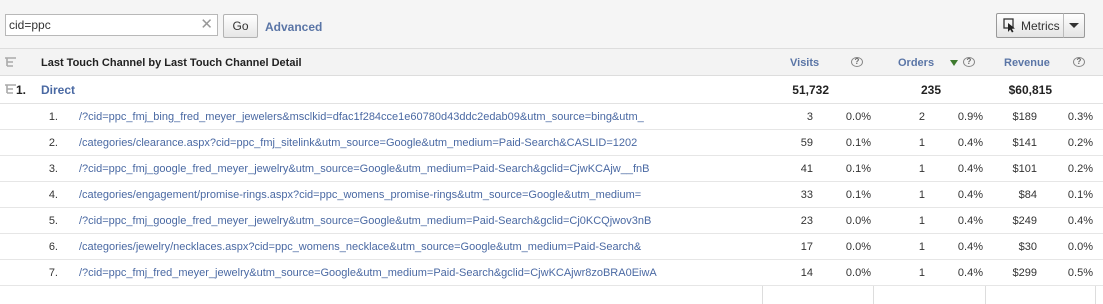 The width and height of the screenshot is (1103, 304). What do you see at coordinates (804, 63) in the screenshot?
I see `visits-column-header: Visits` at bounding box center [804, 63].